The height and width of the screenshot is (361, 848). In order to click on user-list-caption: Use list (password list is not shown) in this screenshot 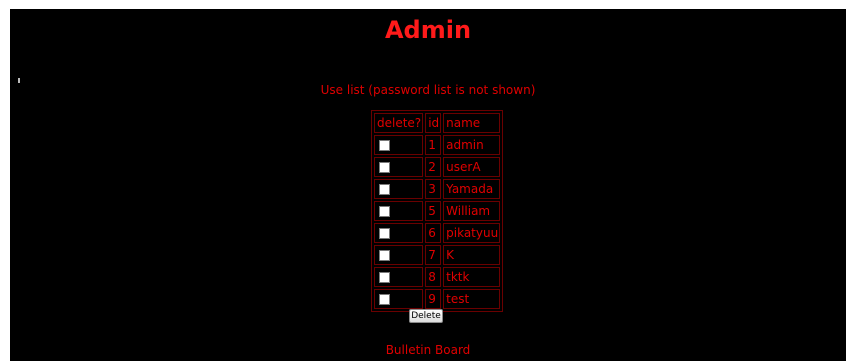, I will do `click(428, 90)`.